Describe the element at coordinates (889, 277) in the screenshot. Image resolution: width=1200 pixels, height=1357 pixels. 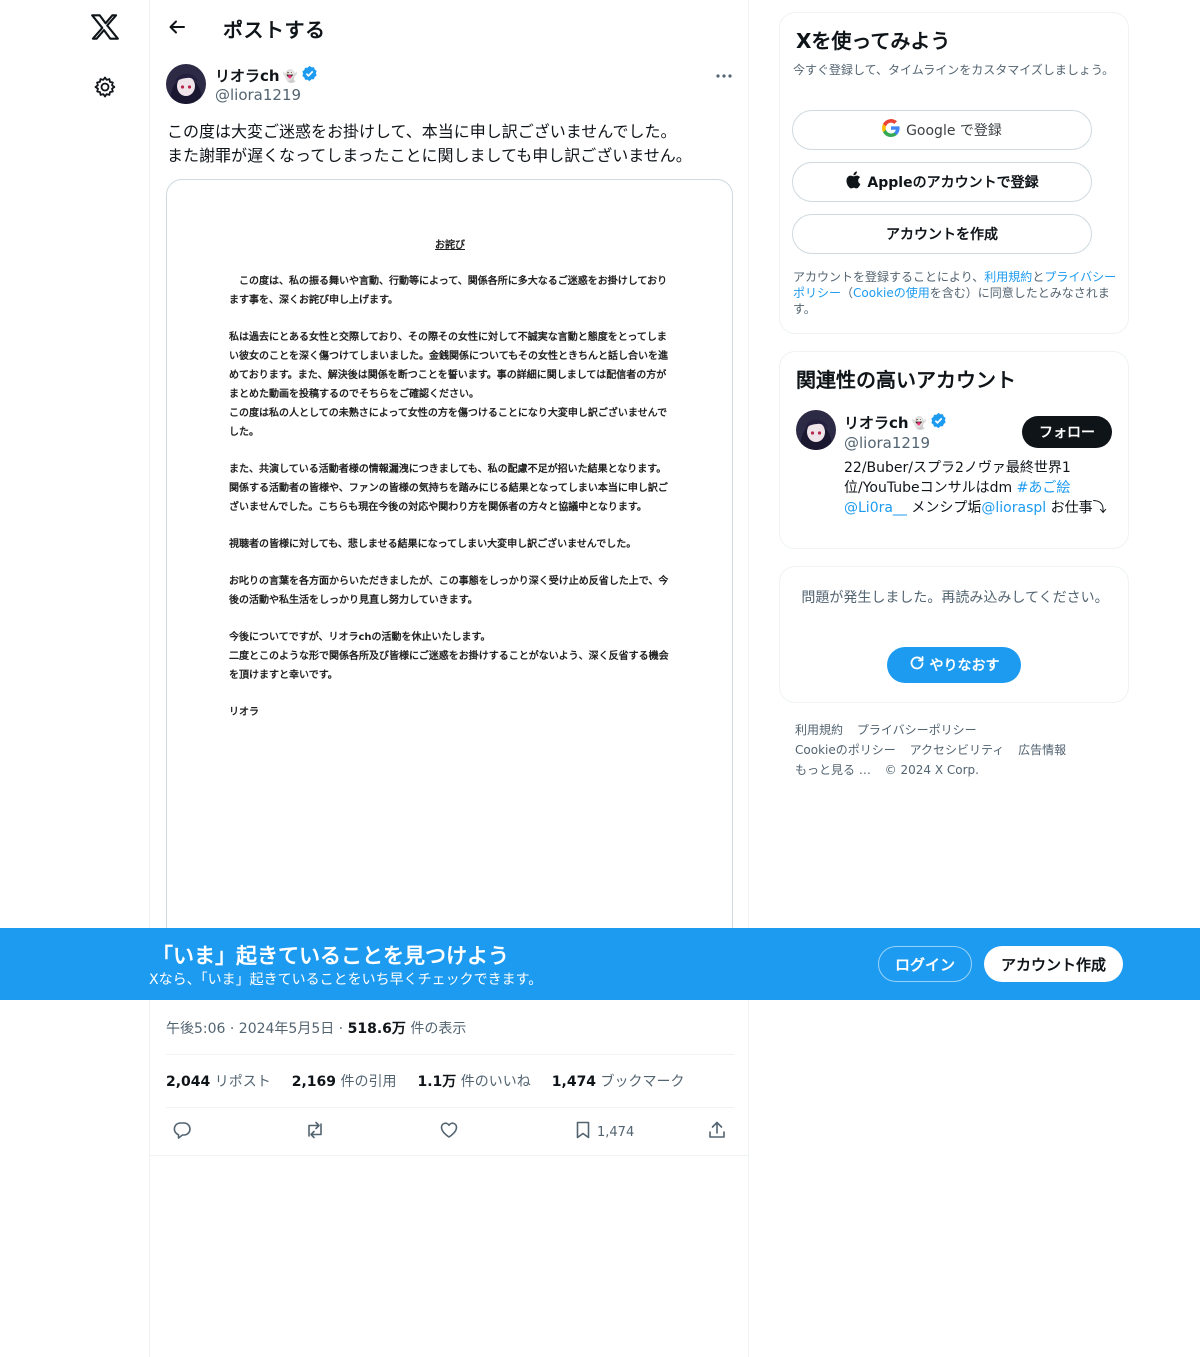
I see `terms-text: アカウントを登録することにより、` at that location.